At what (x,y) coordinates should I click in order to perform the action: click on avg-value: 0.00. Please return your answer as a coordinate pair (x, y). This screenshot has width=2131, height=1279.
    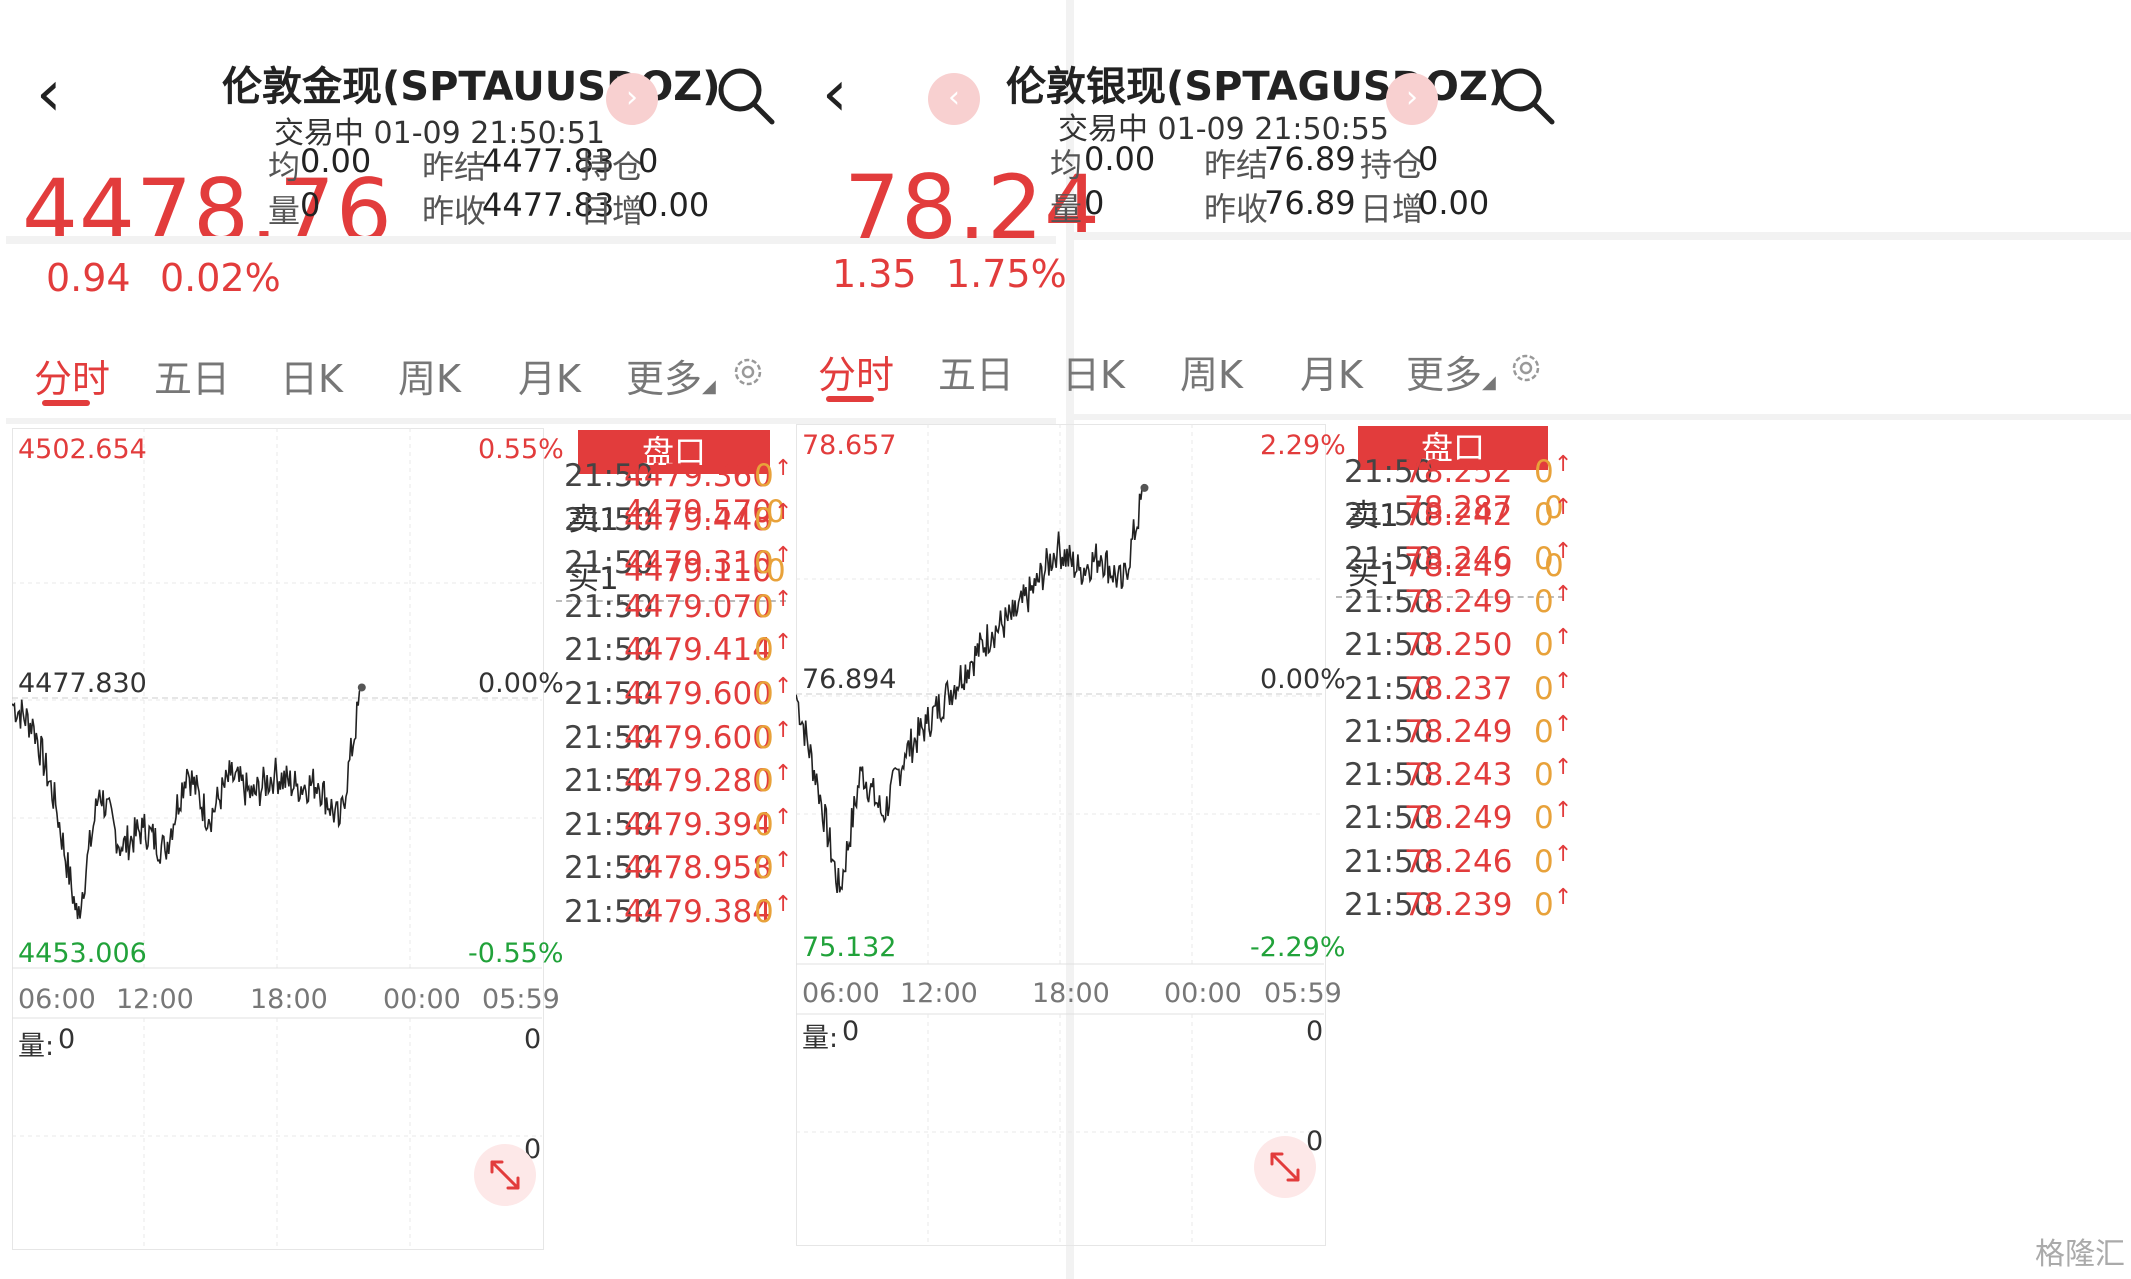
    Looking at the image, I should click on (1120, 159).